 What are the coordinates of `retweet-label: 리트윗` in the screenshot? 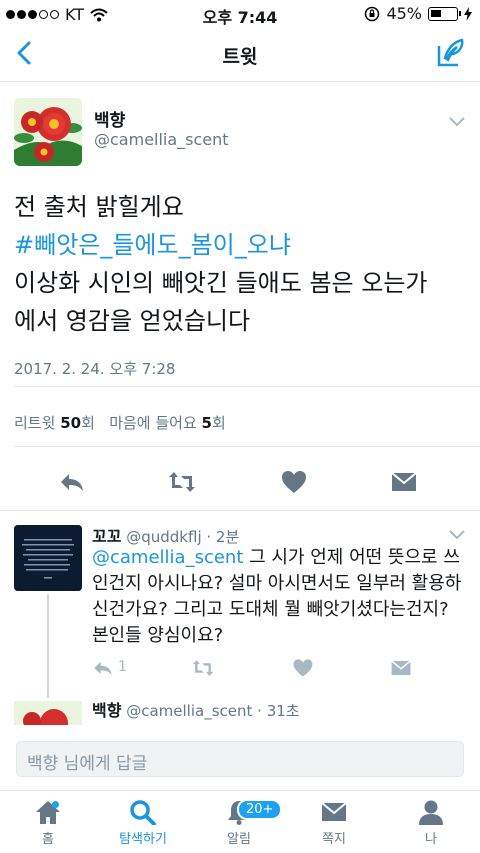 It's located at (34, 423).